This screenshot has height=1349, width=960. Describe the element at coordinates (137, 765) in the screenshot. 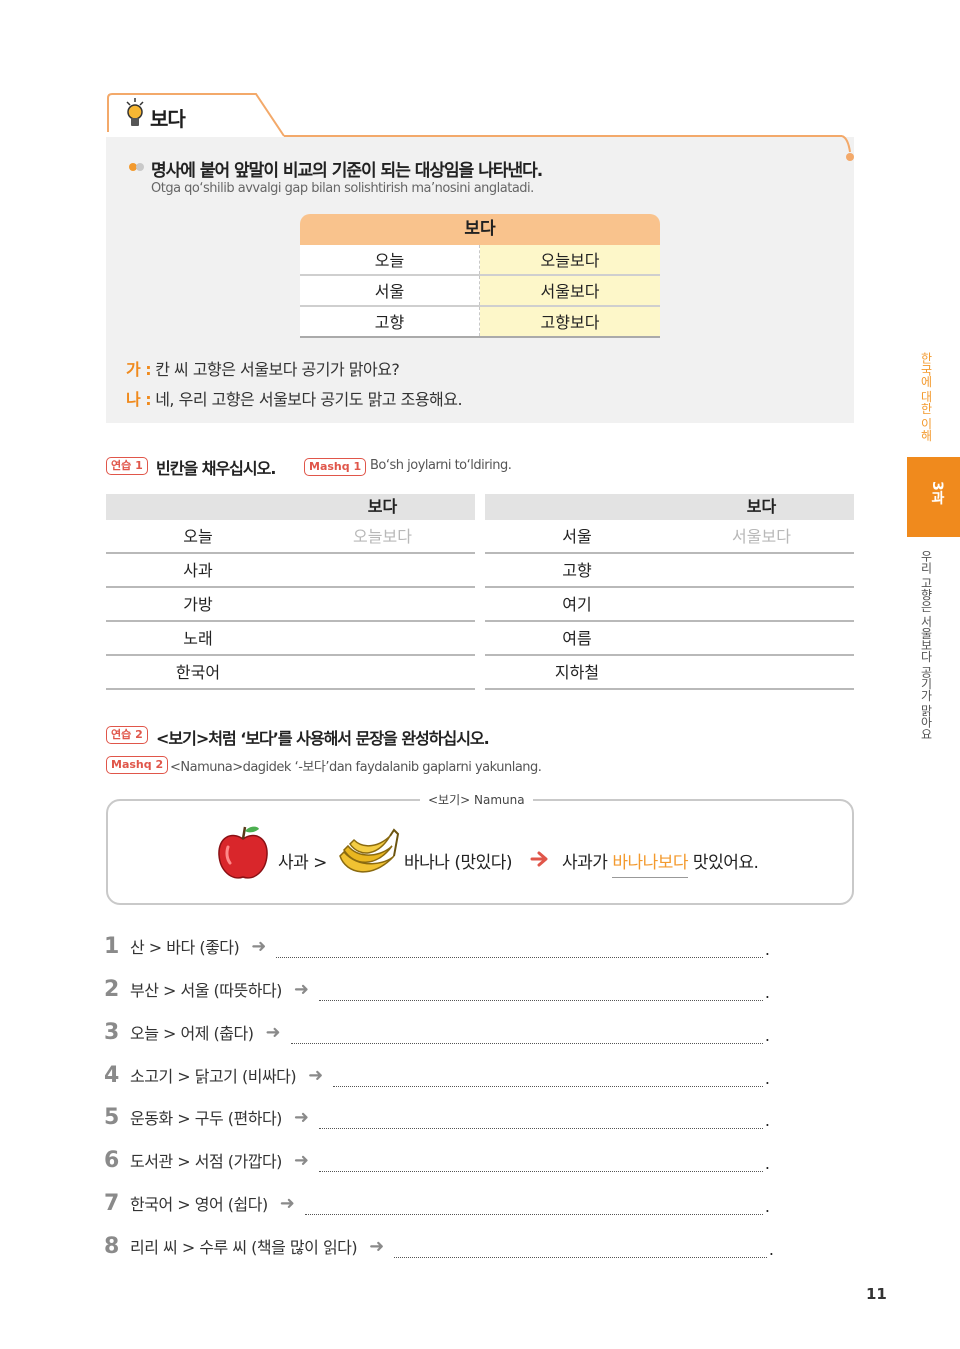

I see `exercise-badge-translation: Mashq 2` at that location.